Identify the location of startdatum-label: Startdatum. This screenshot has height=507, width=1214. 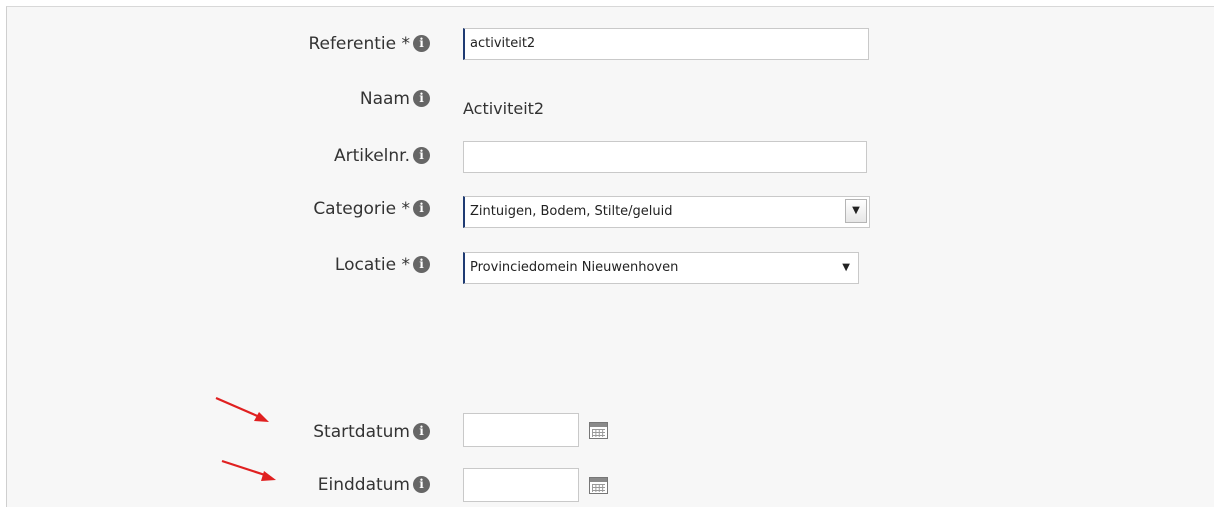
(361, 432).